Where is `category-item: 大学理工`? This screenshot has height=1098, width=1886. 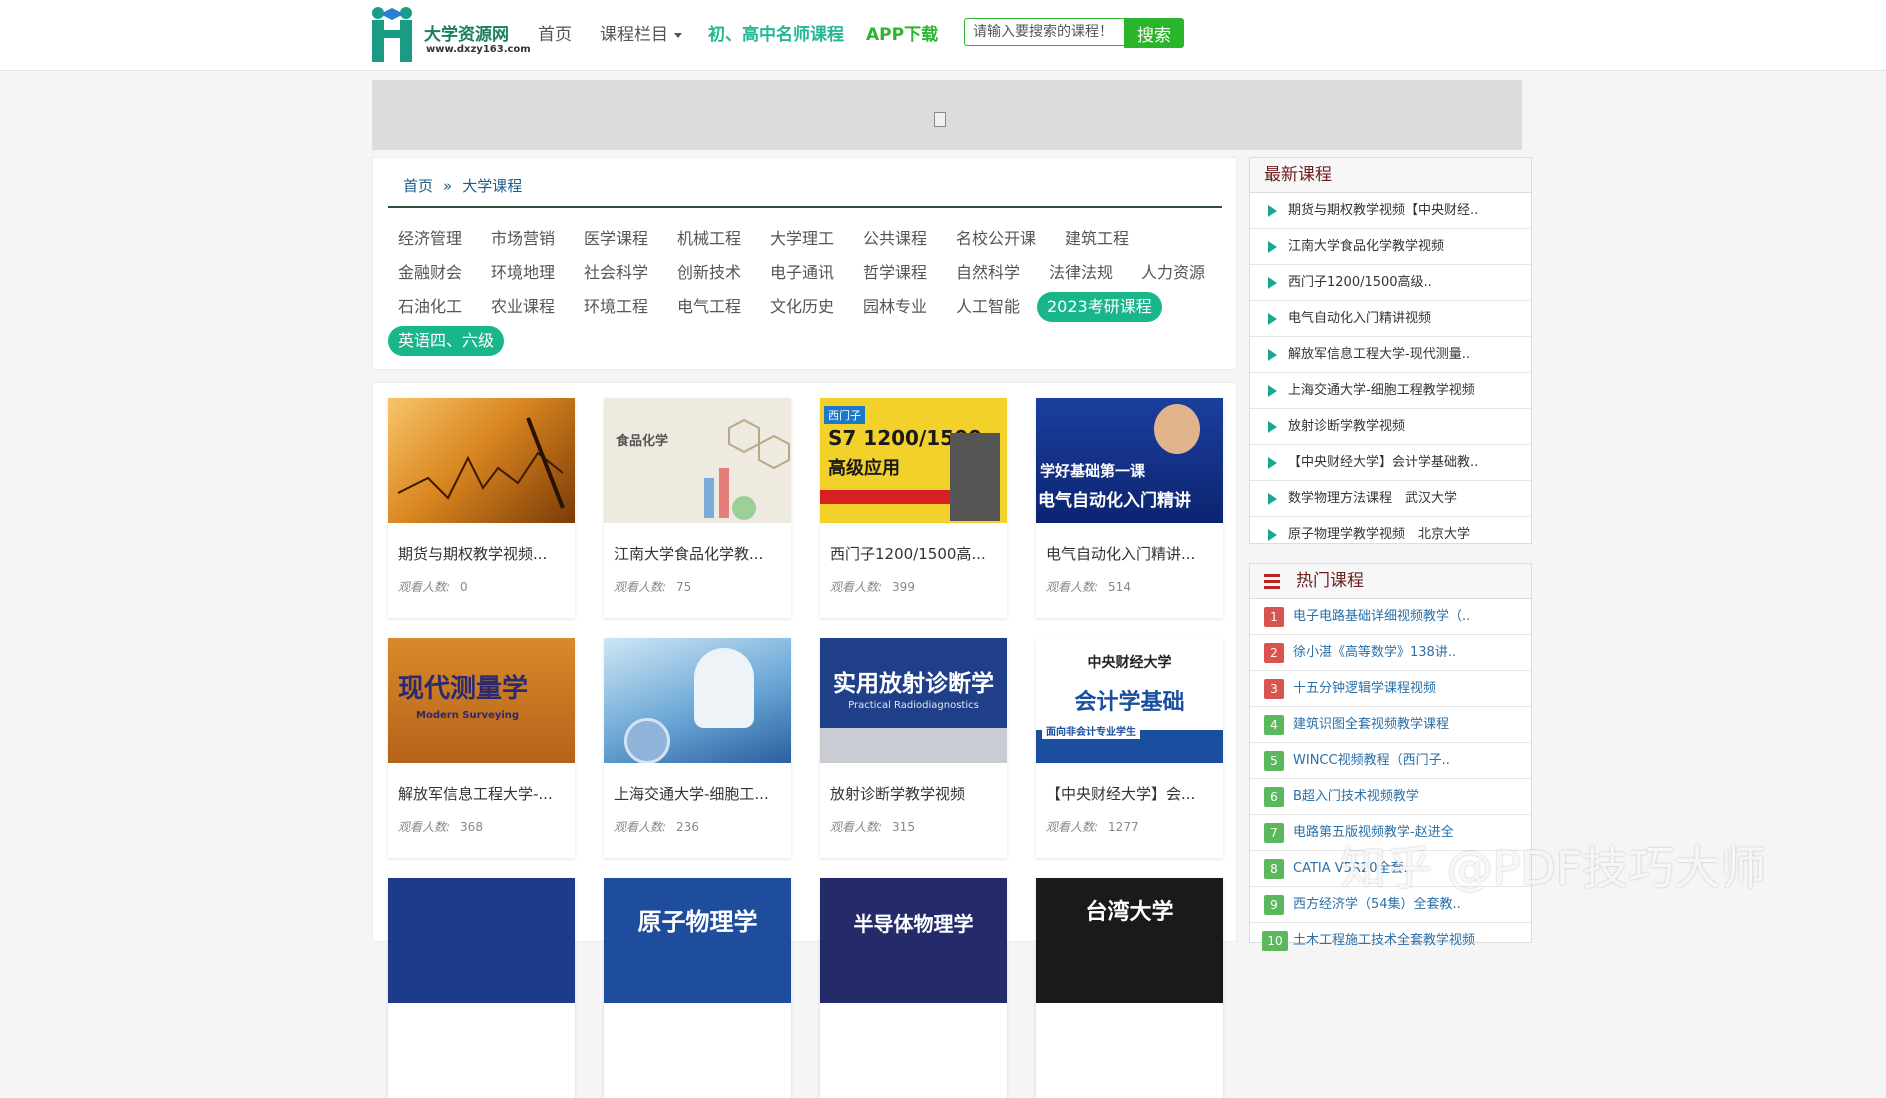 category-item: 大学理工 is located at coordinates (802, 239).